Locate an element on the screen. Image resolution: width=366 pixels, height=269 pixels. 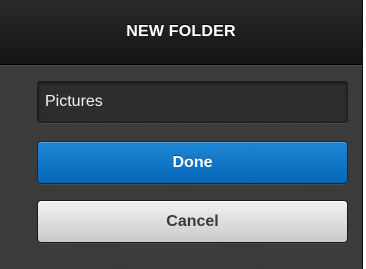
done-button-label: Done is located at coordinates (192, 162).